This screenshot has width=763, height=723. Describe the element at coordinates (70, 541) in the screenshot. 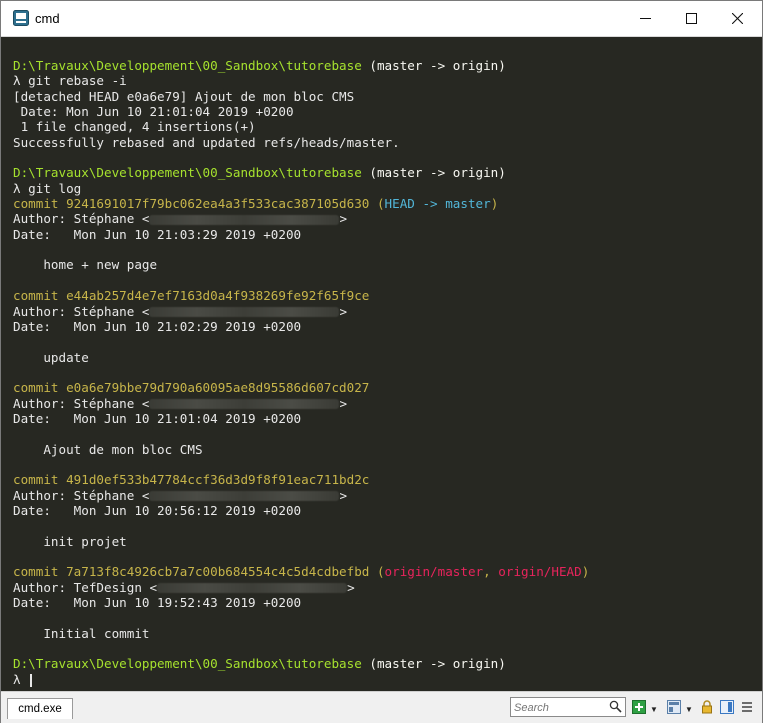

I see `terminal-text: init projet` at that location.